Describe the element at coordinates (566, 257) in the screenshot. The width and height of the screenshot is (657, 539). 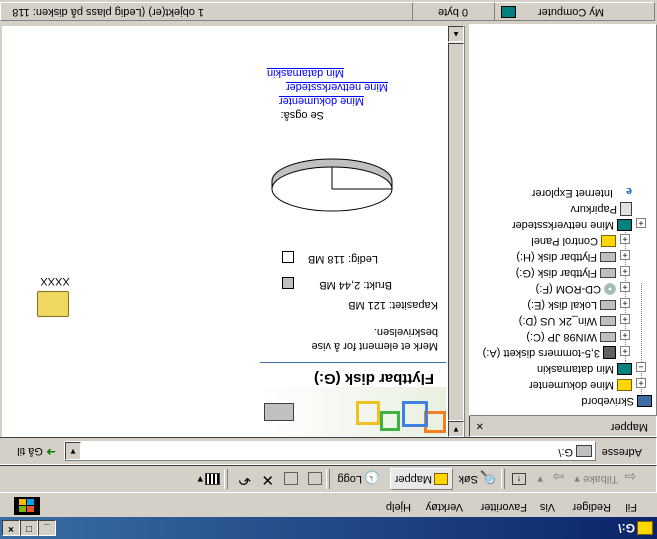
I see `tree-item-h-drive: Flyttbar disk (H:)` at that location.